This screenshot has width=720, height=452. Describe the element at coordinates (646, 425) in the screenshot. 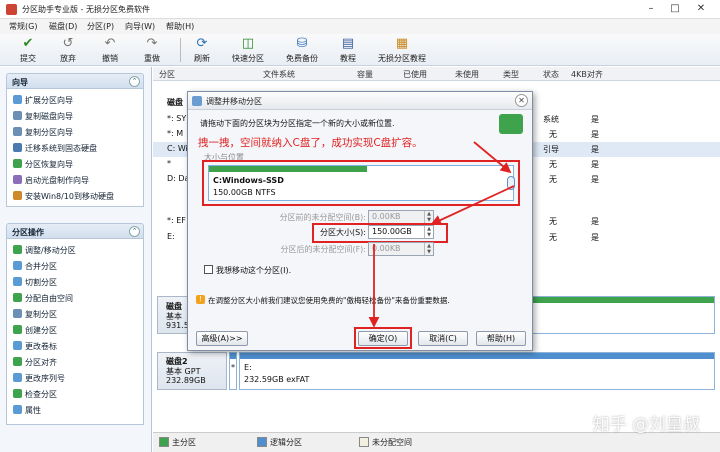

I see `watermark: 知乎 @刘皇叔` at that location.